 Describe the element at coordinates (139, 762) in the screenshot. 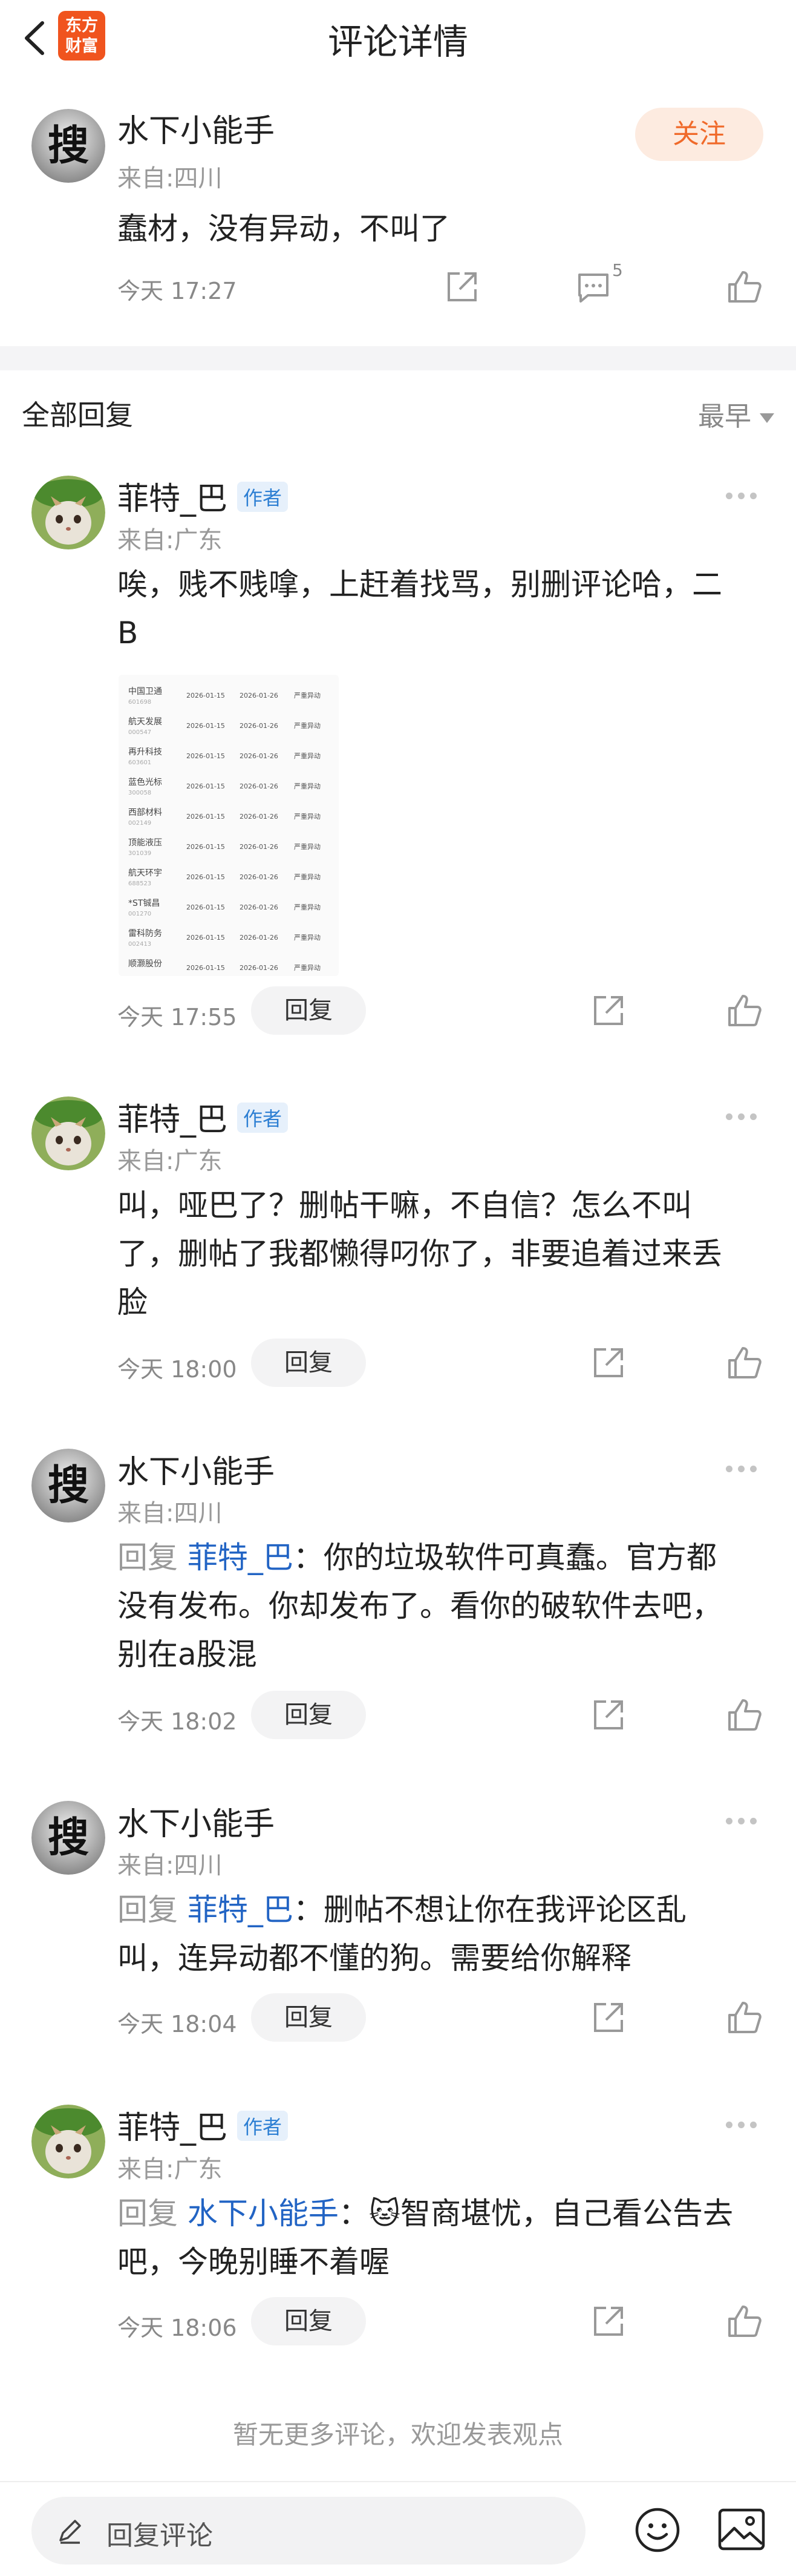

I see `table-stock-code: 603601` at that location.